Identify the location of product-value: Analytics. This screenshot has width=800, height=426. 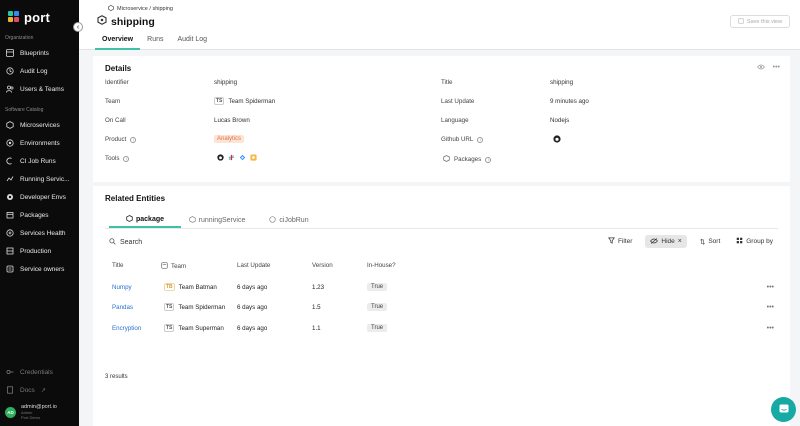
(229, 139).